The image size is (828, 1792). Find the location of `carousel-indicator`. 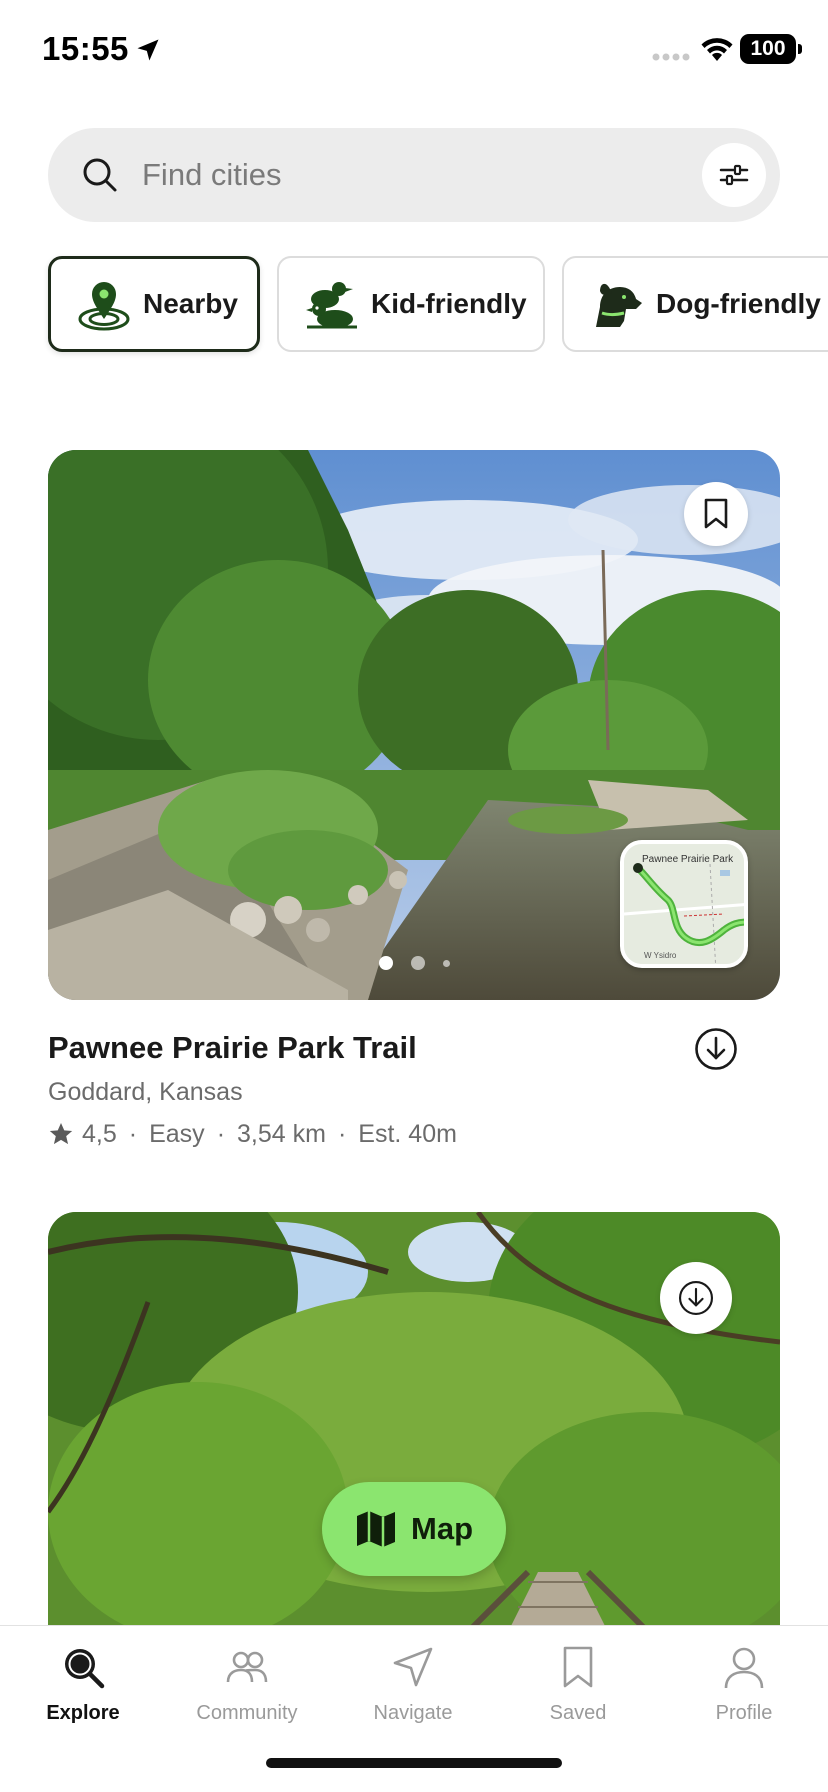

carousel-indicator is located at coordinates (414, 963).